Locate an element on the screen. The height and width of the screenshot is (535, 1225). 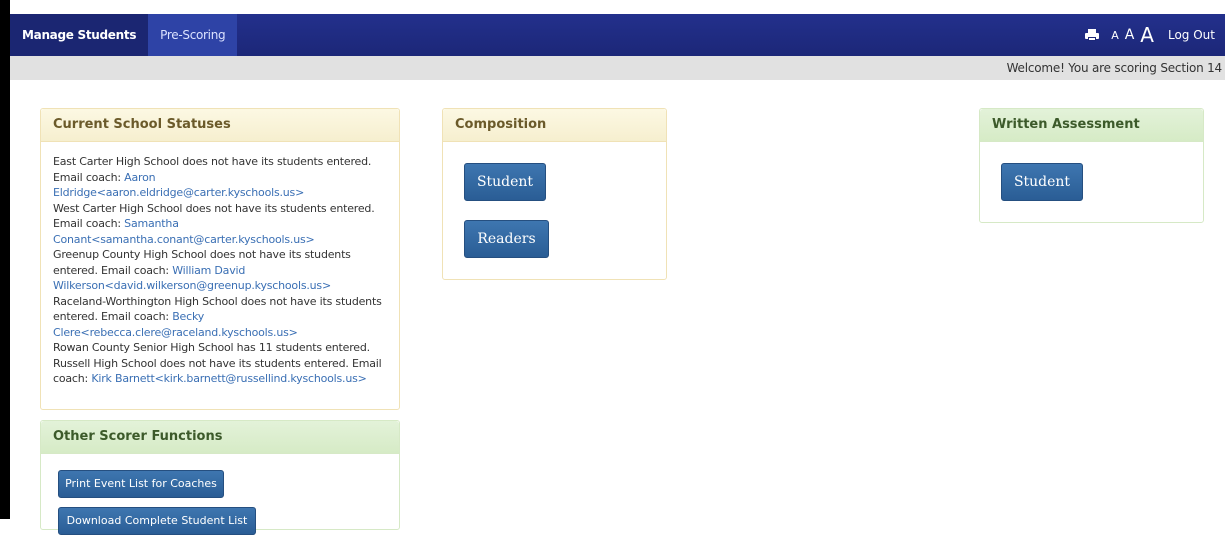
school-statuses-title: Current School Statuses is located at coordinates (220, 125).